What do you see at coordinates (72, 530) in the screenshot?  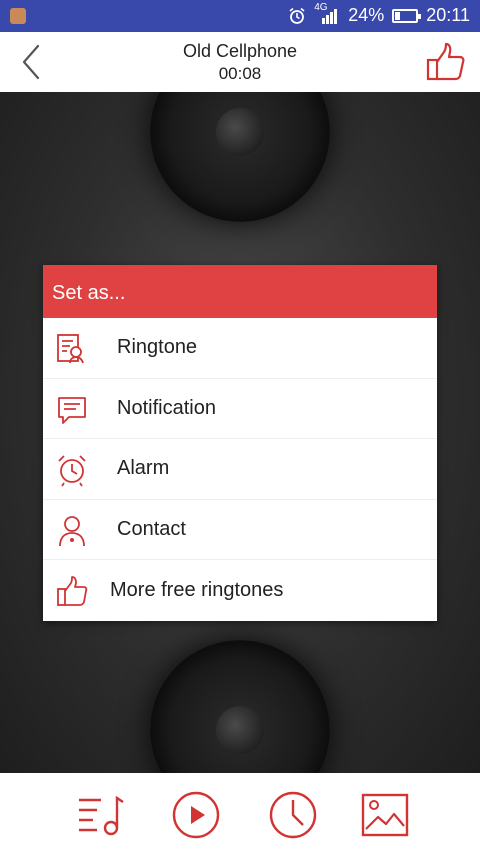 I see `contact-icon` at bounding box center [72, 530].